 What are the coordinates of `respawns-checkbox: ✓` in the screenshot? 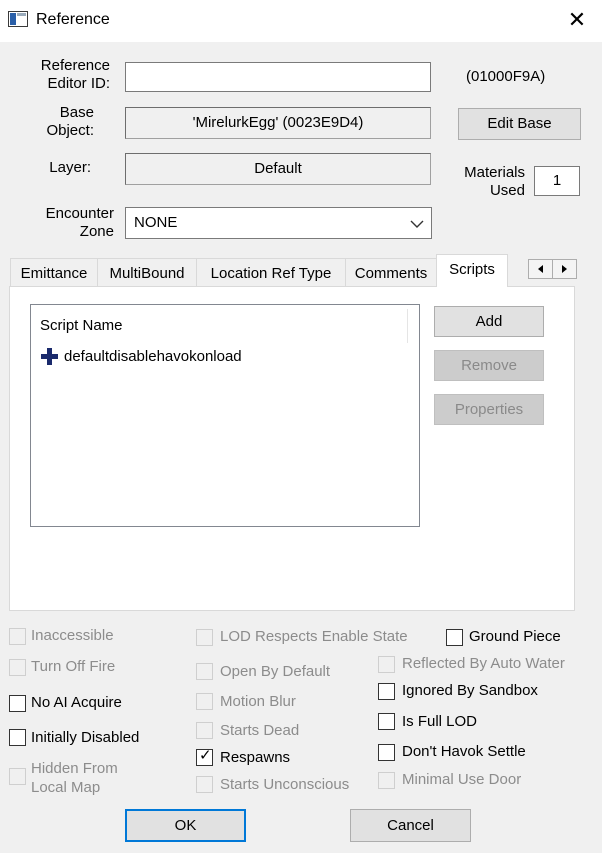 It's located at (204, 756).